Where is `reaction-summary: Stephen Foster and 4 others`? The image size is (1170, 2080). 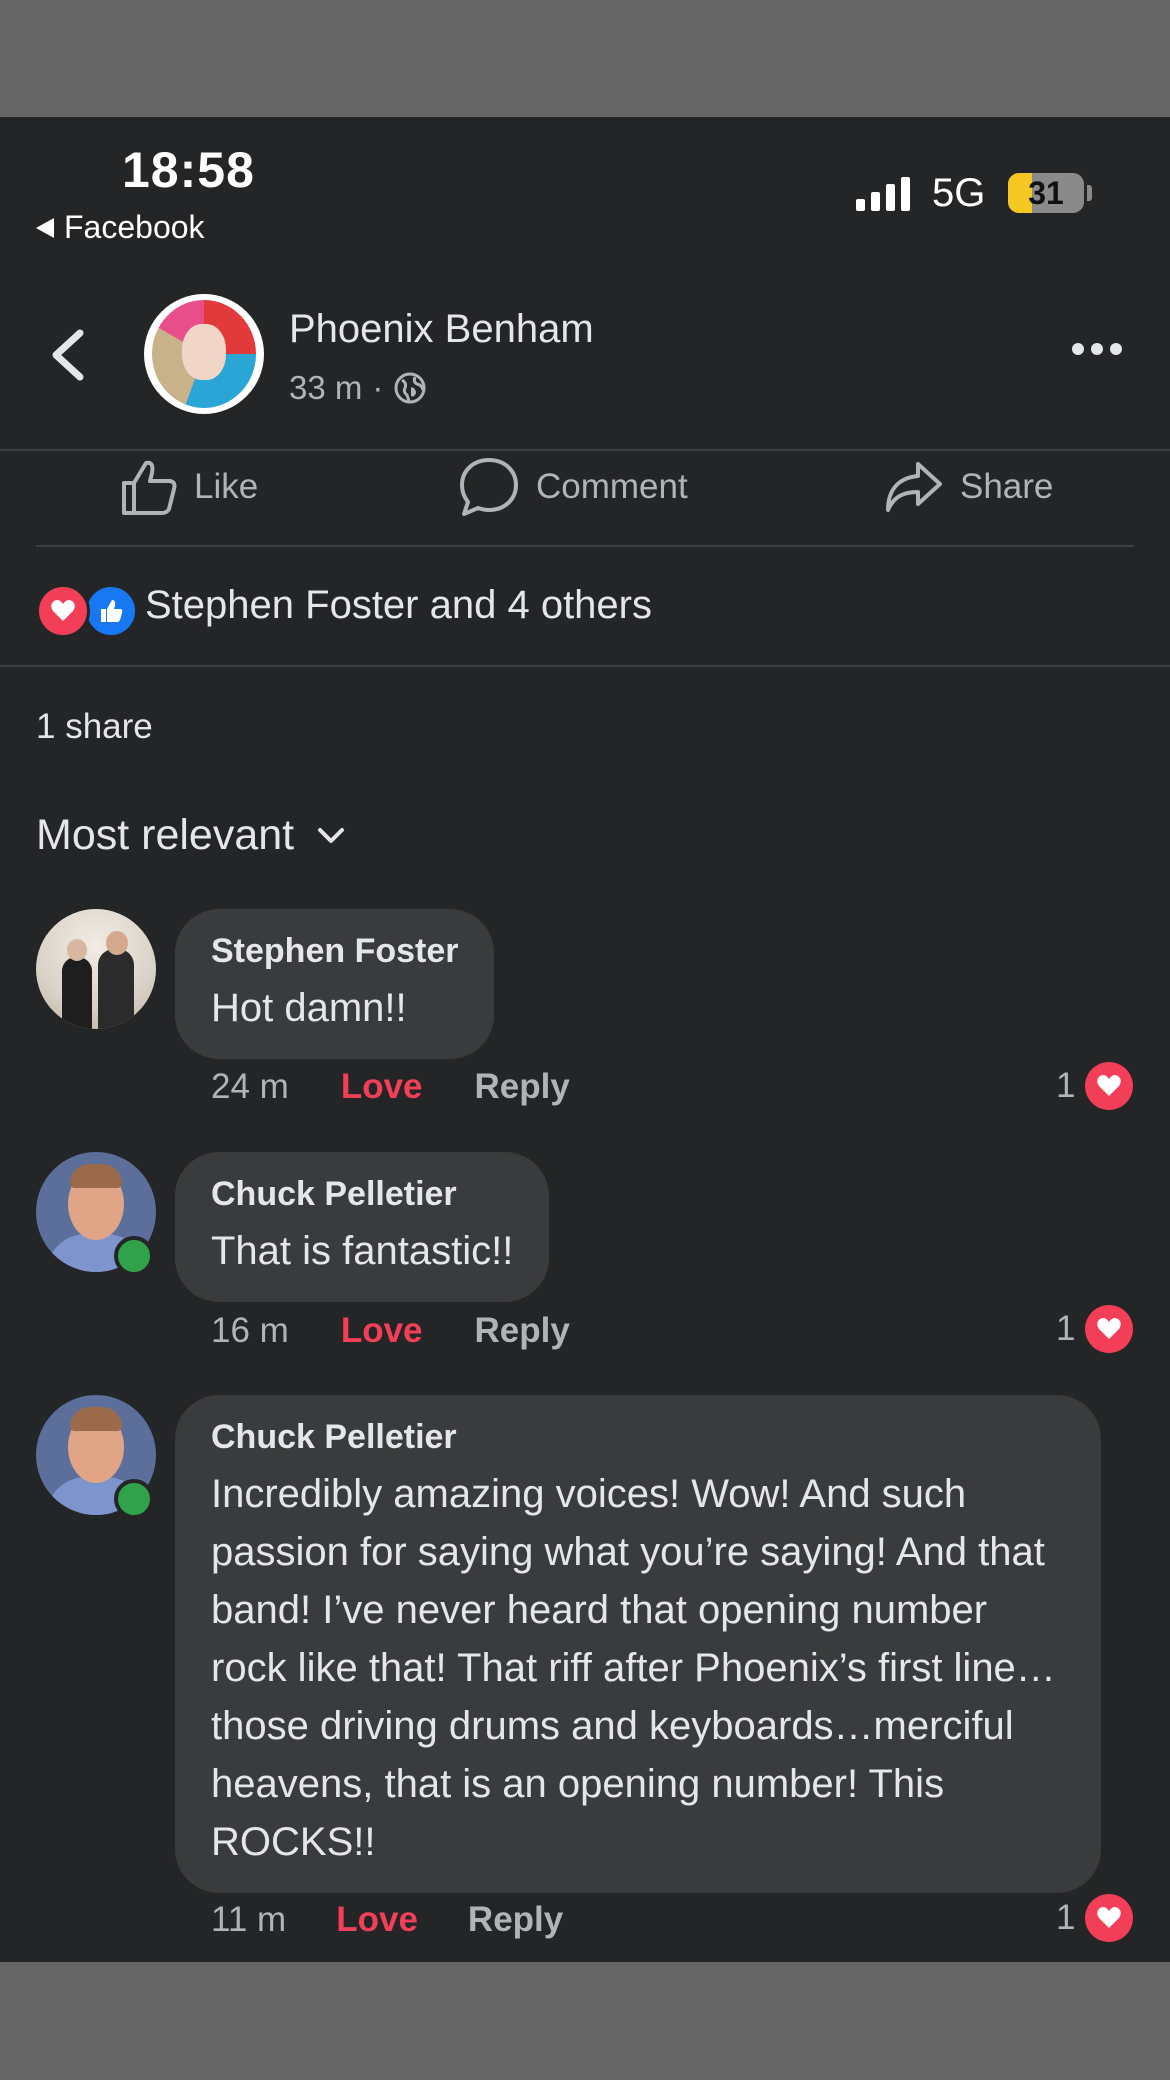 reaction-summary: Stephen Foster and 4 others is located at coordinates (398, 605).